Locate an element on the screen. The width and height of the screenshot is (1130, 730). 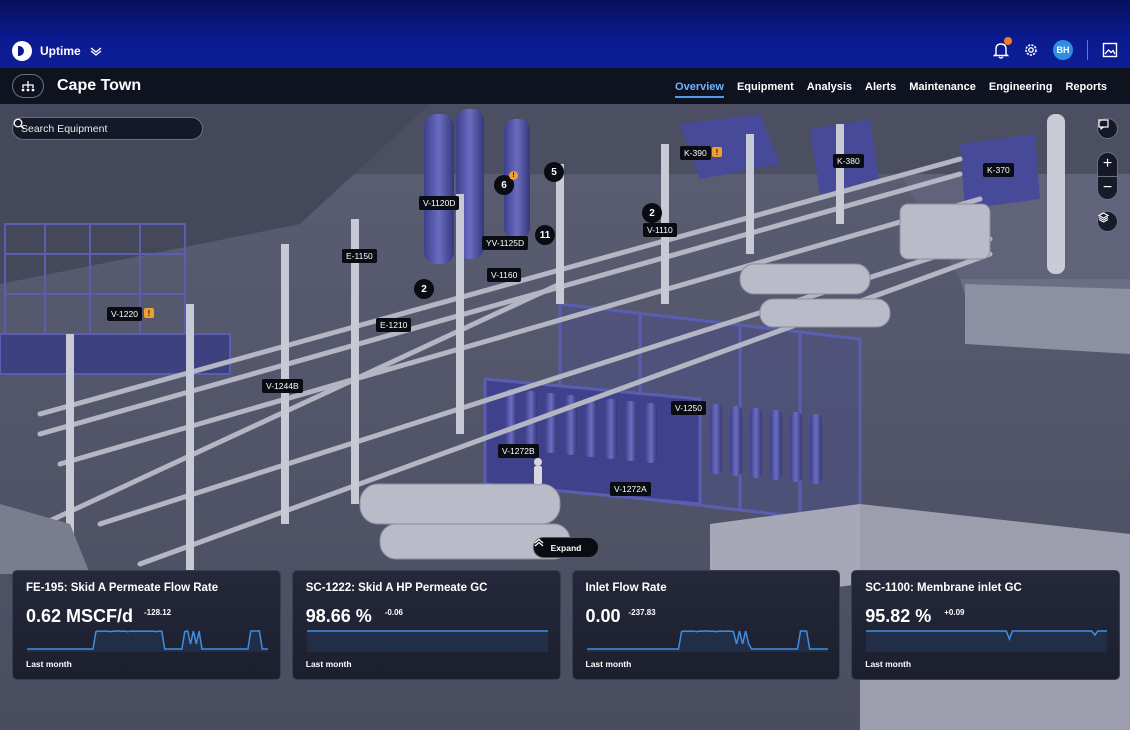
kpi-delta: -0.06 is located at coordinates (393, 612).